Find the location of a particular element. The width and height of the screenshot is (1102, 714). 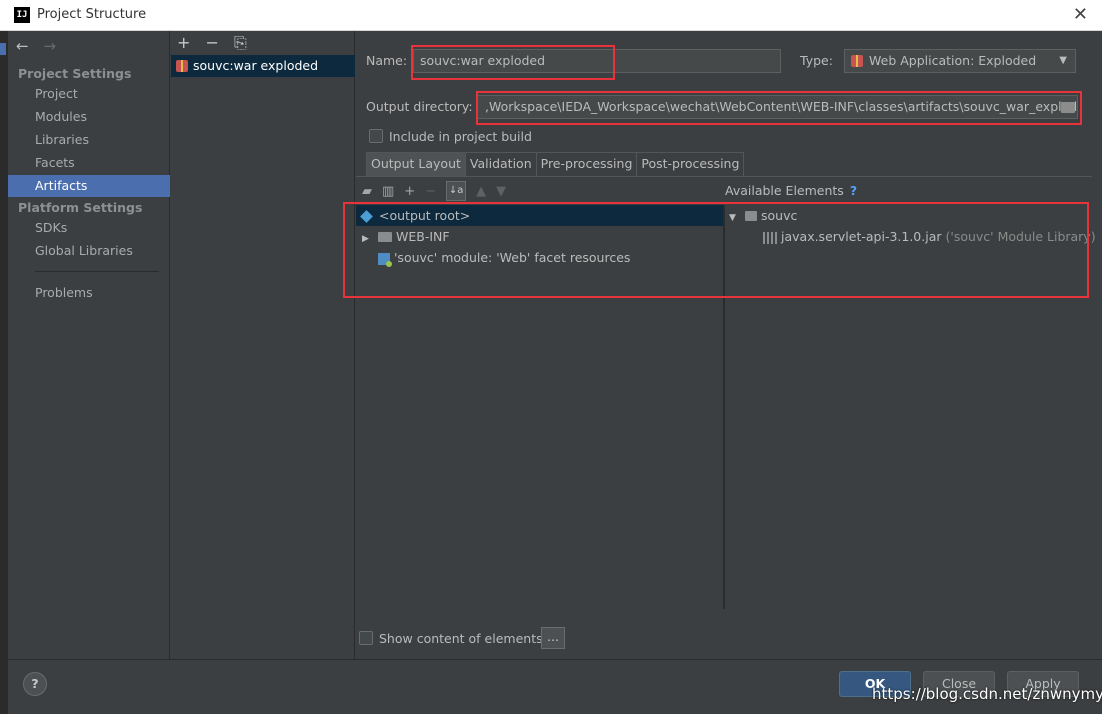

remove-icon: − is located at coordinates (212, 42).